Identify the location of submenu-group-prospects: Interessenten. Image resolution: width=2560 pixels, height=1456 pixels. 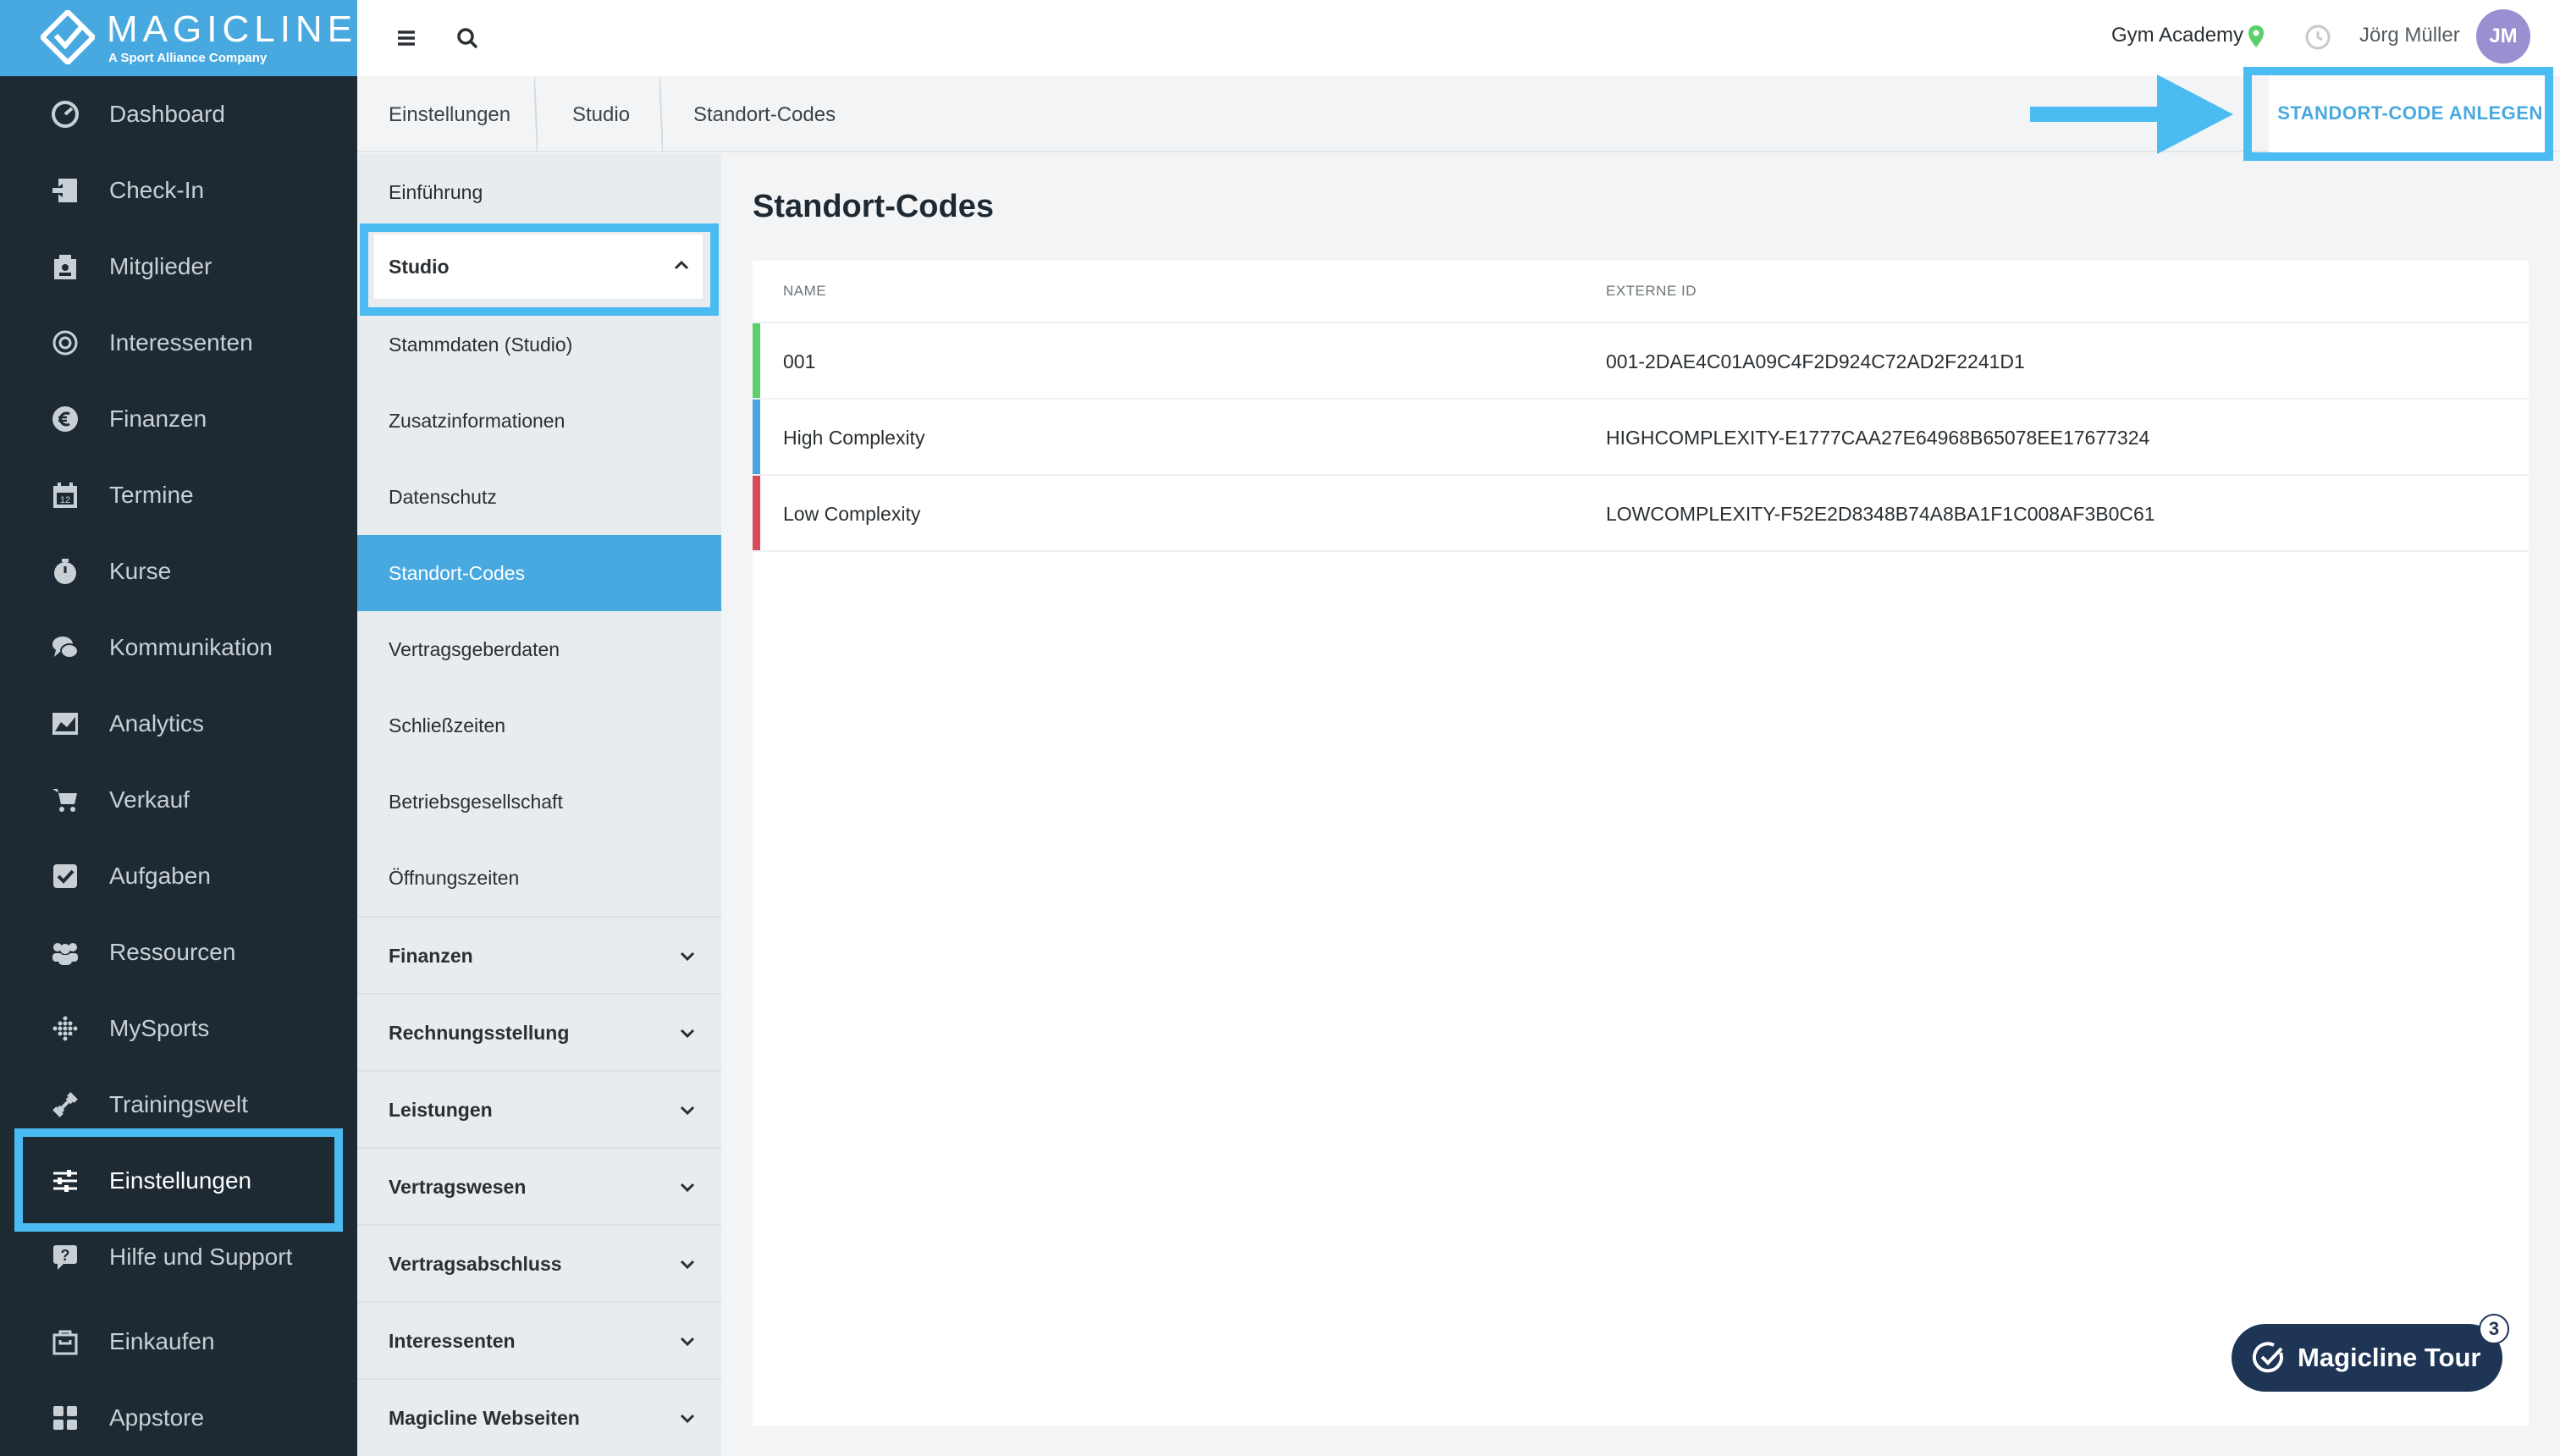
(539, 1339).